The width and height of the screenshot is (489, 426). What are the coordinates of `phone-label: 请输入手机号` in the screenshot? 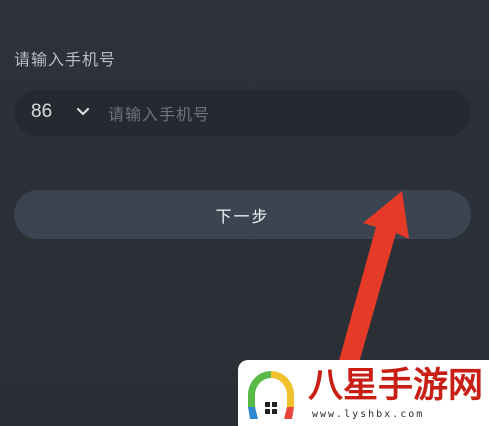 It's located at (65, 59).